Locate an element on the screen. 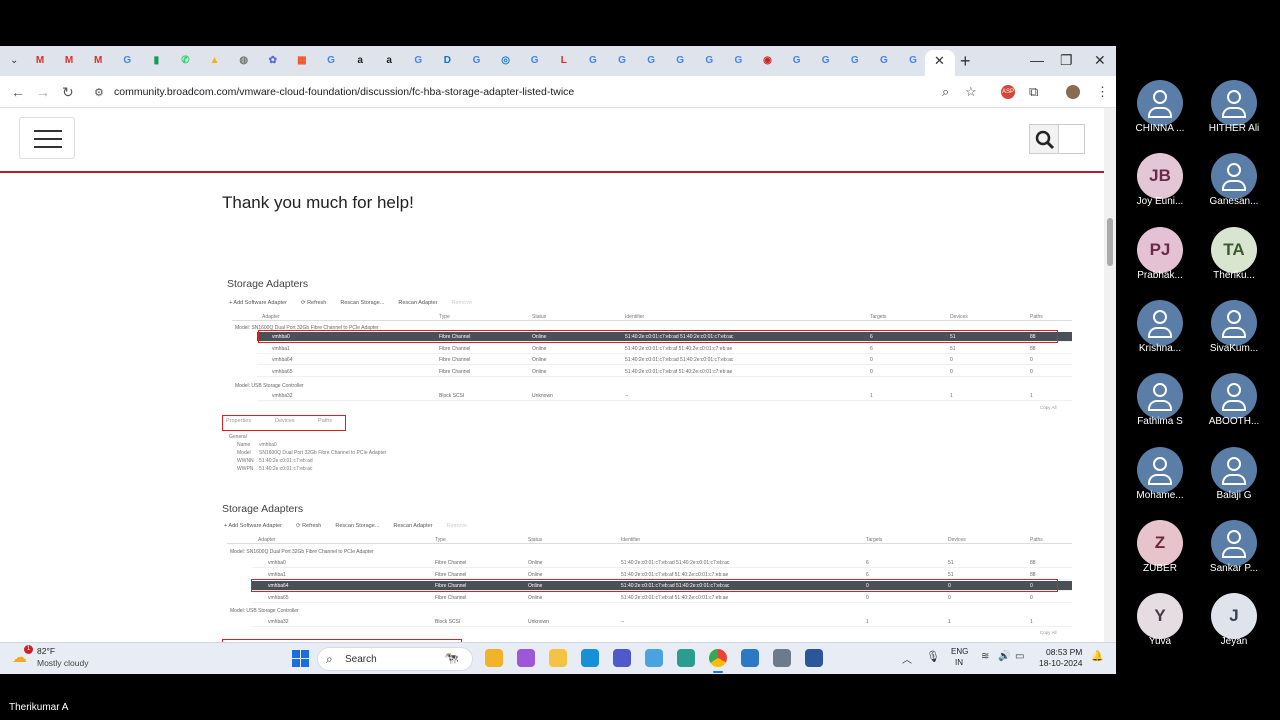  word-icon is located at coordinates (814, 658).